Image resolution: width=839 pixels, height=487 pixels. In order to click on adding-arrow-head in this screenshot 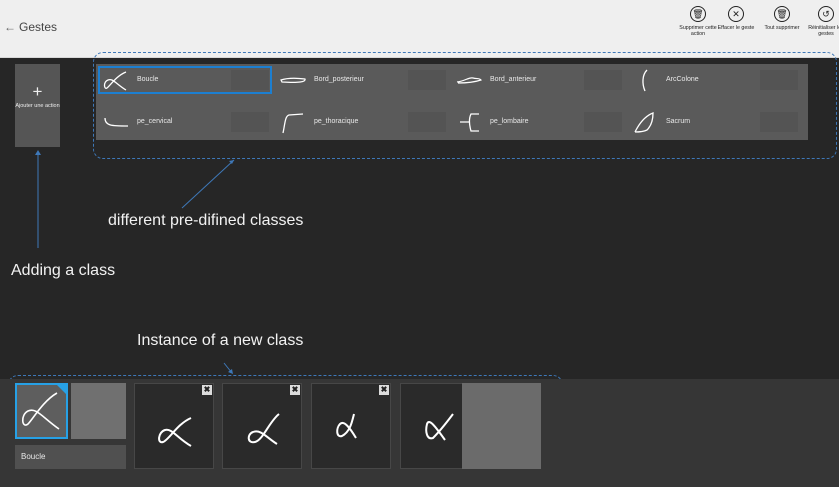, I will do `click(38, 152)`.